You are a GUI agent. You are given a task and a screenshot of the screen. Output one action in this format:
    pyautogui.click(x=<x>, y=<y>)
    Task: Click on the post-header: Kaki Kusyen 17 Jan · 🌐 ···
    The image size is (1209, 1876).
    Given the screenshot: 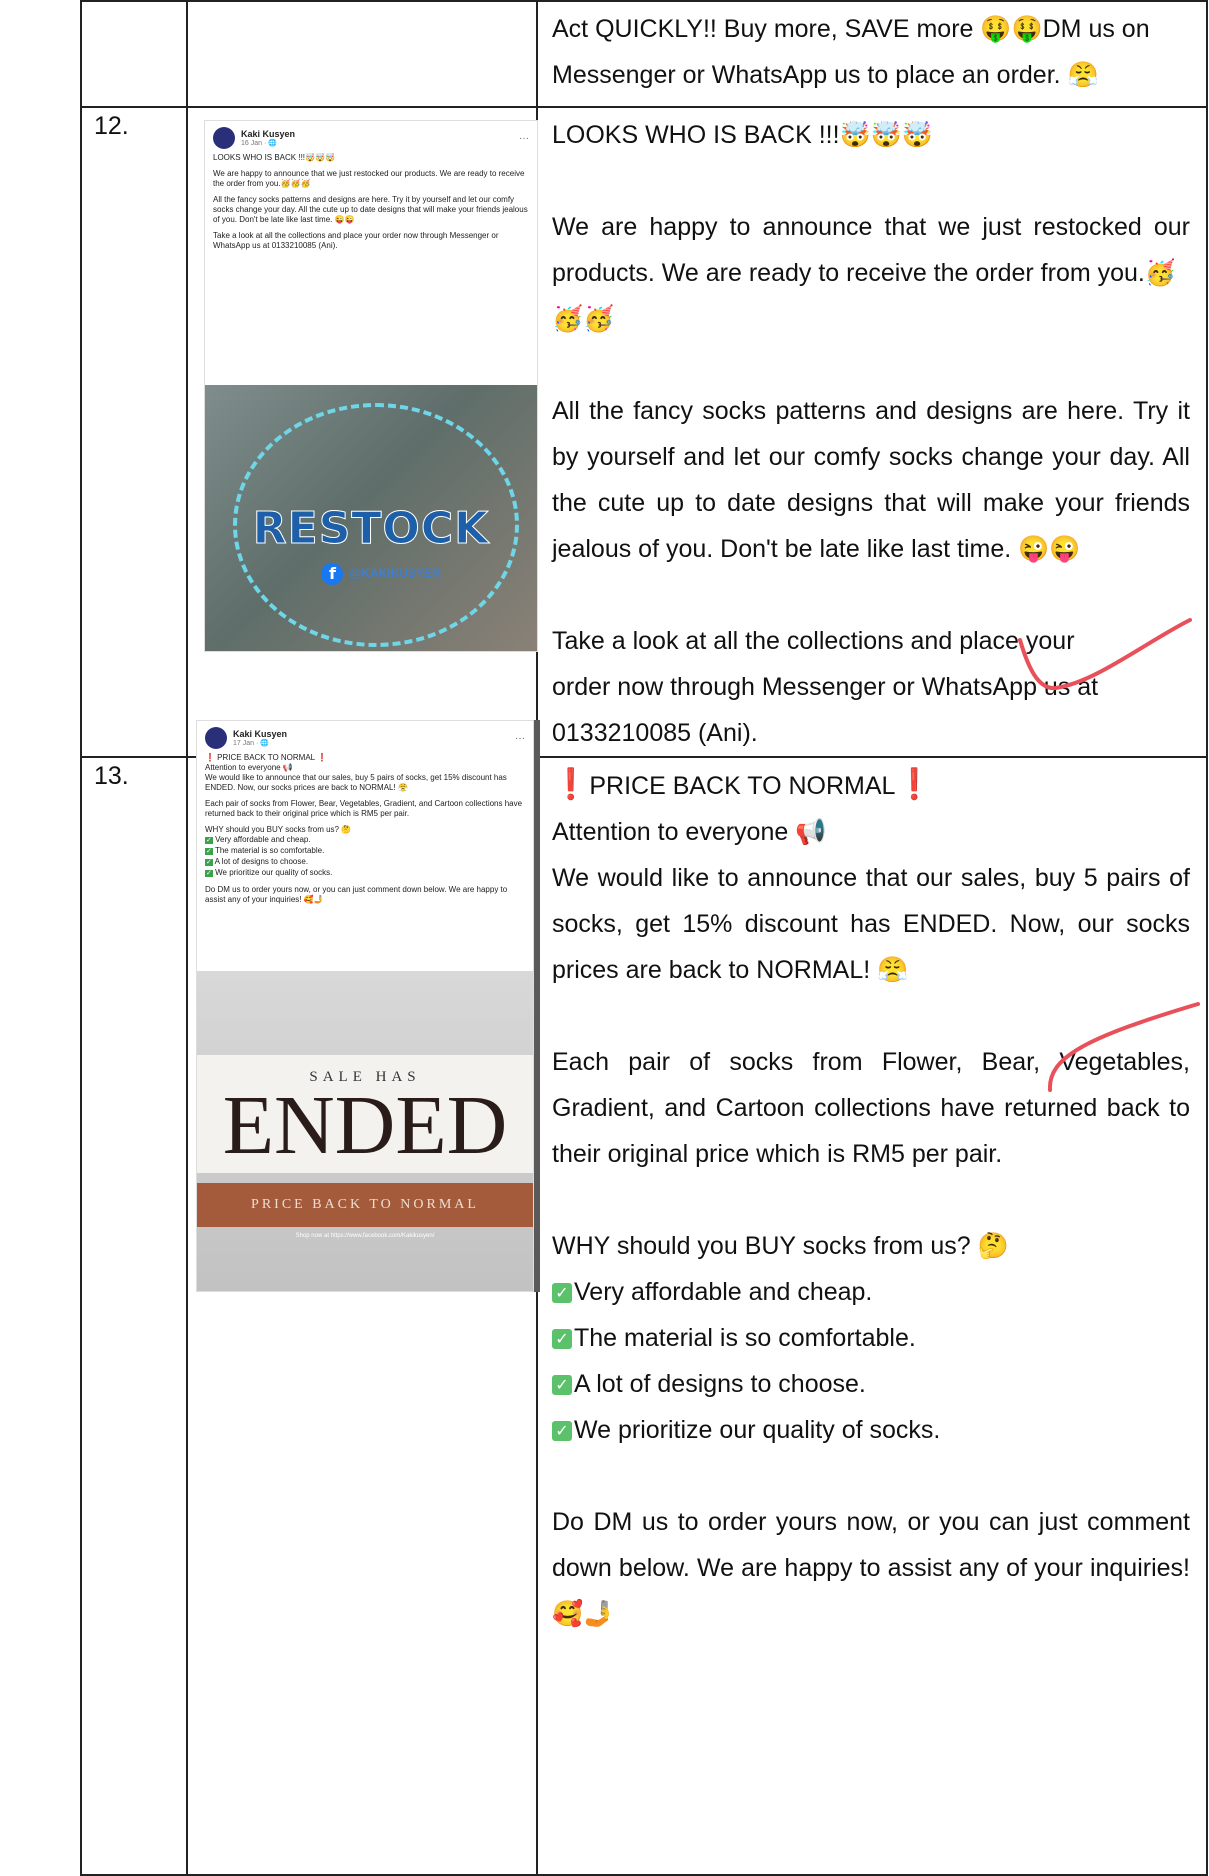 What is the action you would take?
    pyautogui.click(x=365, y=737)
    